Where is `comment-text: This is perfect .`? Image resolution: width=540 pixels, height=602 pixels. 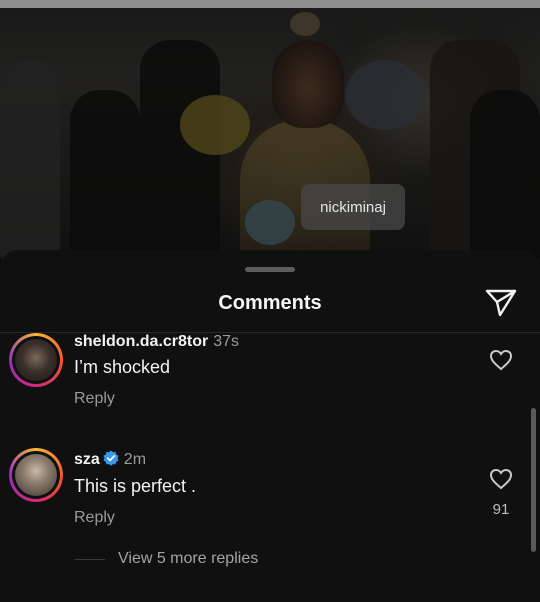 comment-text: This is perfect . is located at coordinates (135, 486).